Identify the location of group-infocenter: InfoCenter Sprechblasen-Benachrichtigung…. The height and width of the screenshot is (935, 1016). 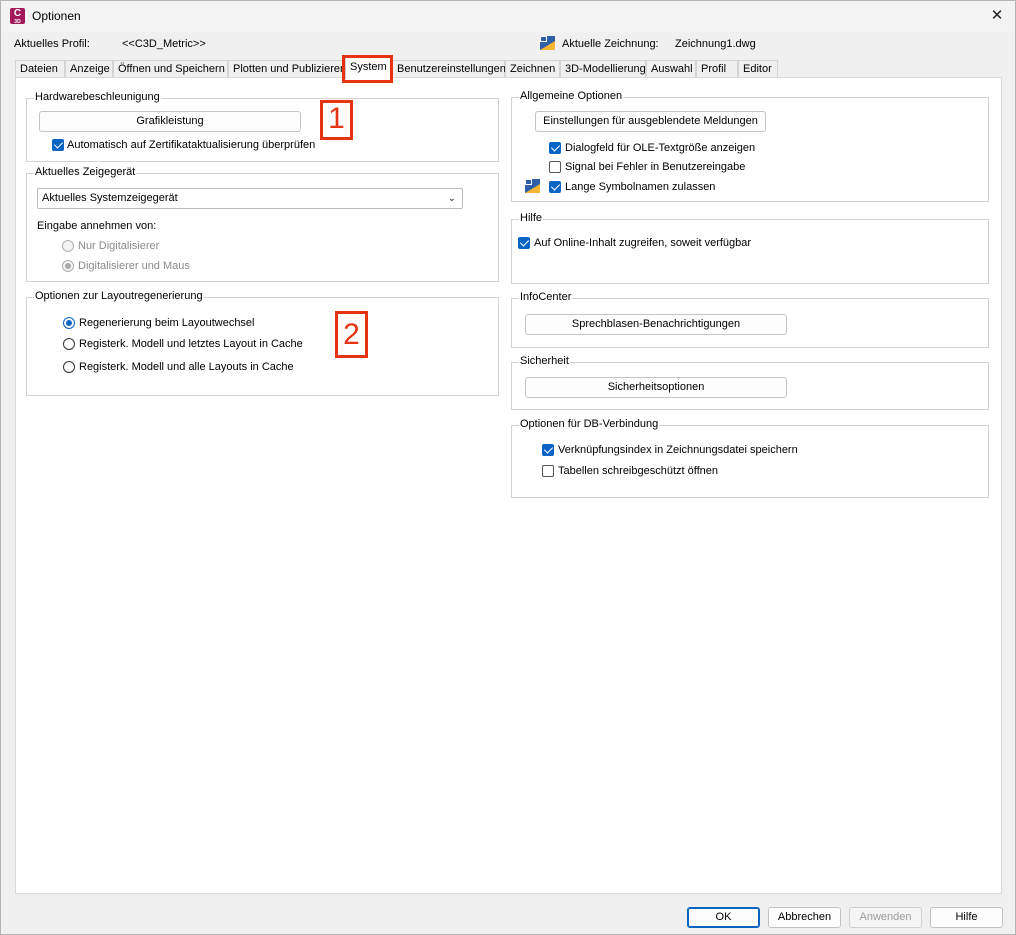
(750, 319).